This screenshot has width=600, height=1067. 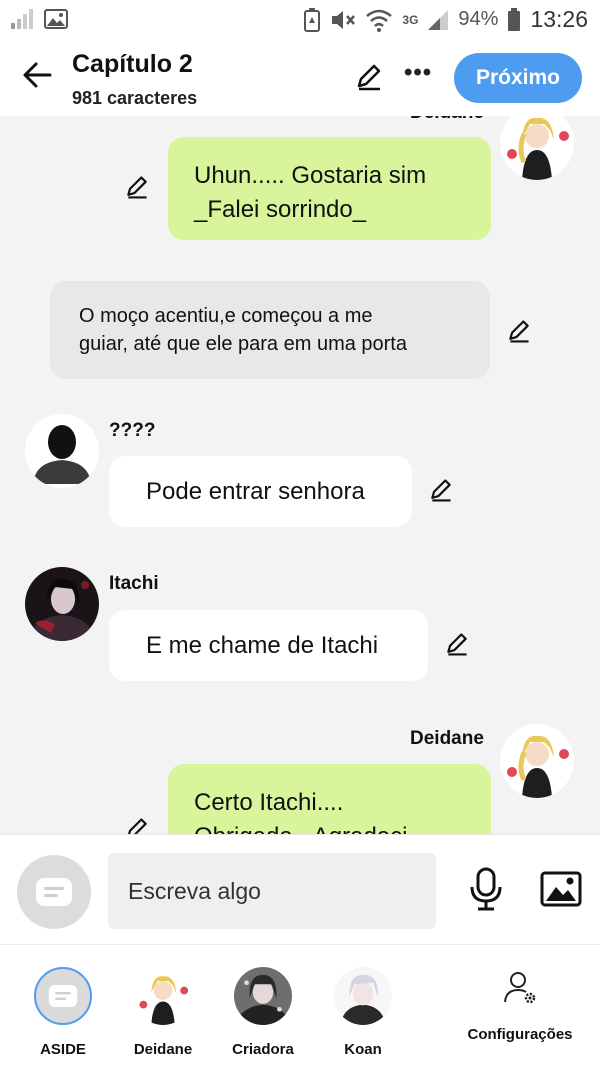 What do you see at coordinates (312, 19) in the screenshot?
I see `battery-saver-icon` at bounding box center [312, 19].